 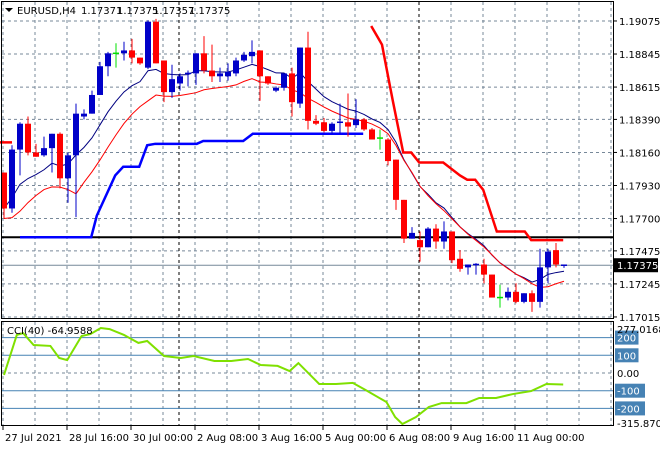 What do you see at coordinates (355, 438) in the screenshot?
I see `time-axis-label: 5 Aug 00:00` at bounding box center [355, 438].